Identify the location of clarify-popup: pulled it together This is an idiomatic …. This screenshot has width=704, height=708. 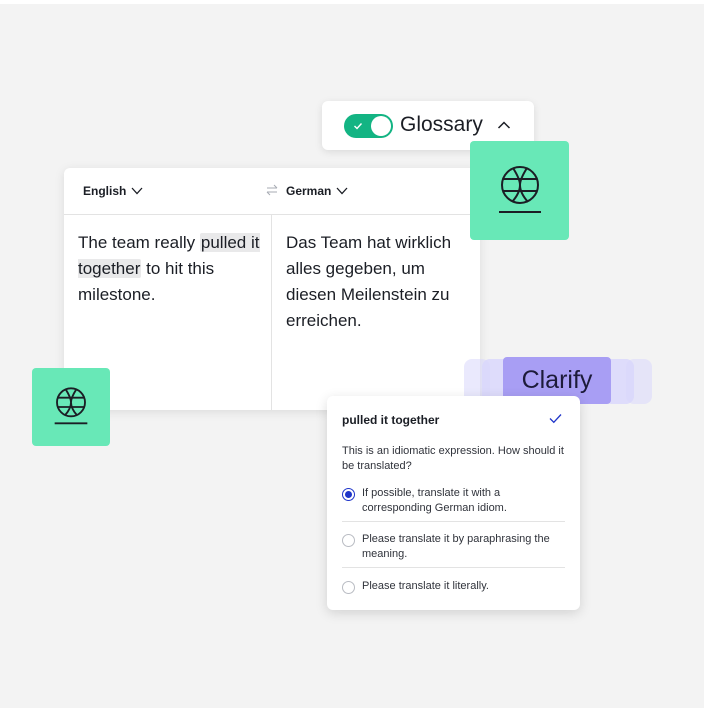
(453, 503).